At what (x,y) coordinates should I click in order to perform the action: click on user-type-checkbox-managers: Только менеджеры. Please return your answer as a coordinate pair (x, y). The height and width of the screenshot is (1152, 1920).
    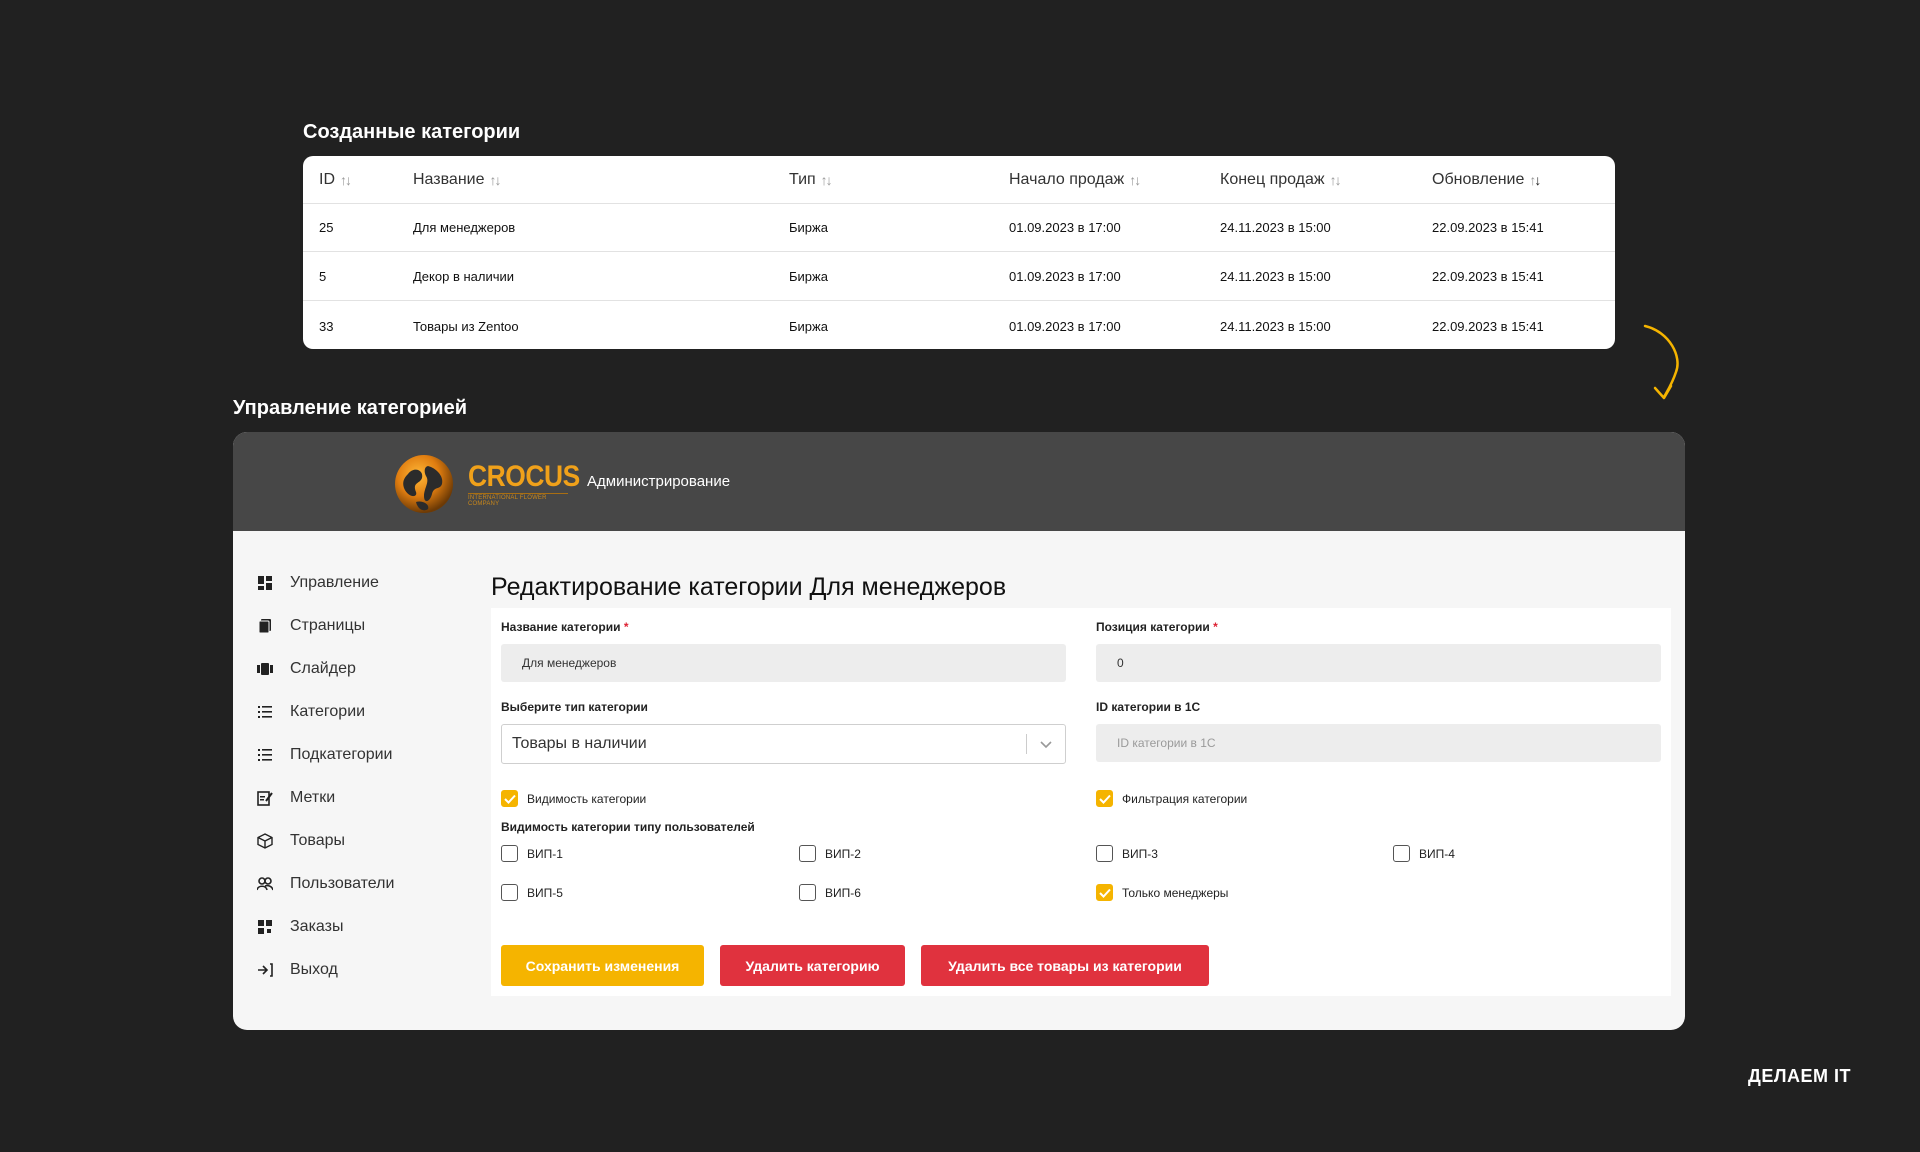
    Looking at the image, I should click on (1162, 892).